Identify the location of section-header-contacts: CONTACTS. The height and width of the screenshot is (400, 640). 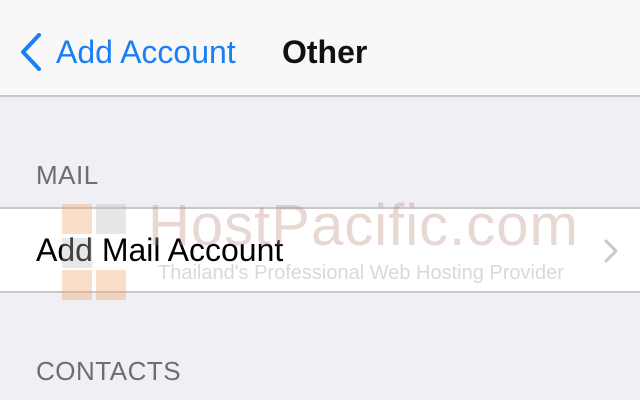
(109, 371).